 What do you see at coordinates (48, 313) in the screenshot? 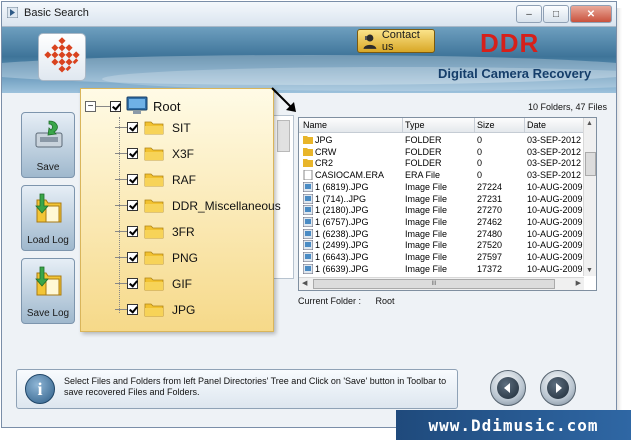
I see `save-log-label: Save Log` at bounding box center [48, 313].